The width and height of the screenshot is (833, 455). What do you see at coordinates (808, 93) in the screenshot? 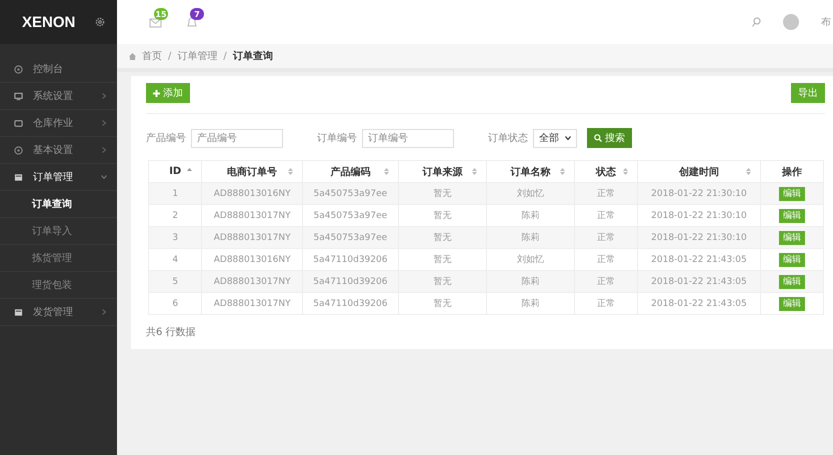
I see `export-button: 导出` at bounding box center [808, 93].